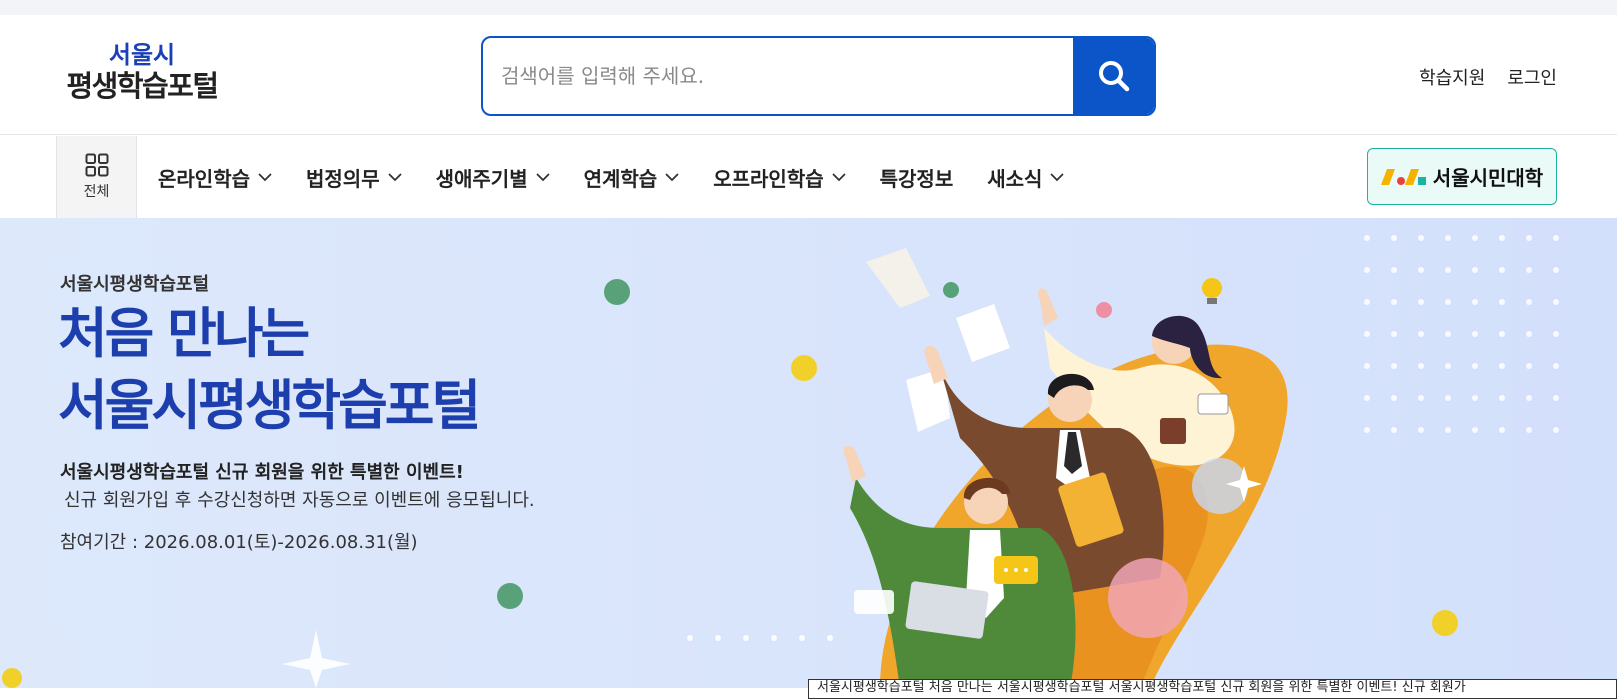 Image resolution: width=1617 pixels, height=699 pixels. I want to click on top-strip, so click(808, 7).